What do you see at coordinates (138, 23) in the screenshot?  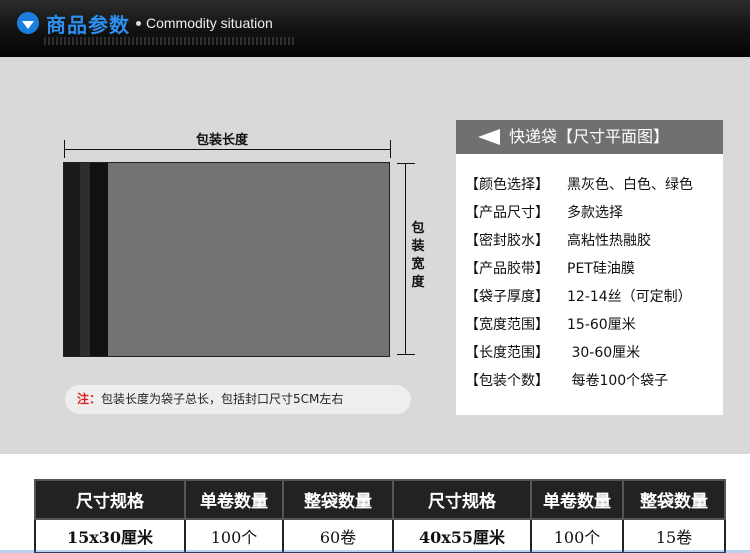 I see `bullet-dot-icon` at bounding box center [138, 23].